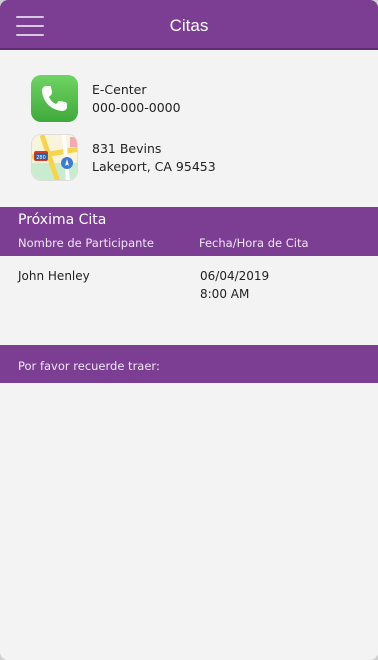 This screenshot has width=378, height=660. What do you see at coordinates (54, 157) in the screenshot?
I see `maps-icon: 280` at bounding box center [54, 157].